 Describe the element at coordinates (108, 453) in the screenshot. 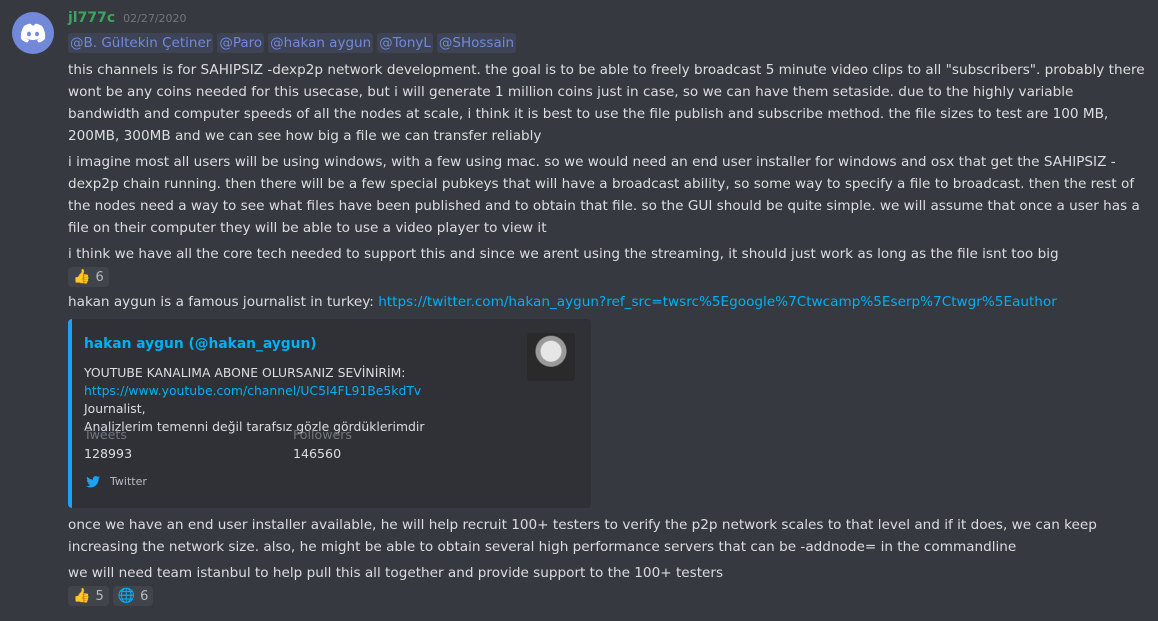

I see `field-value: 128993` at that location.